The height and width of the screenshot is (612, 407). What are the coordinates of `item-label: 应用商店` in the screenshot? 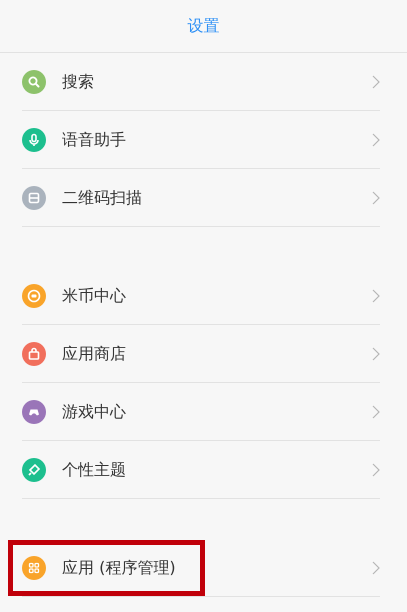 It's located at (94, 354).